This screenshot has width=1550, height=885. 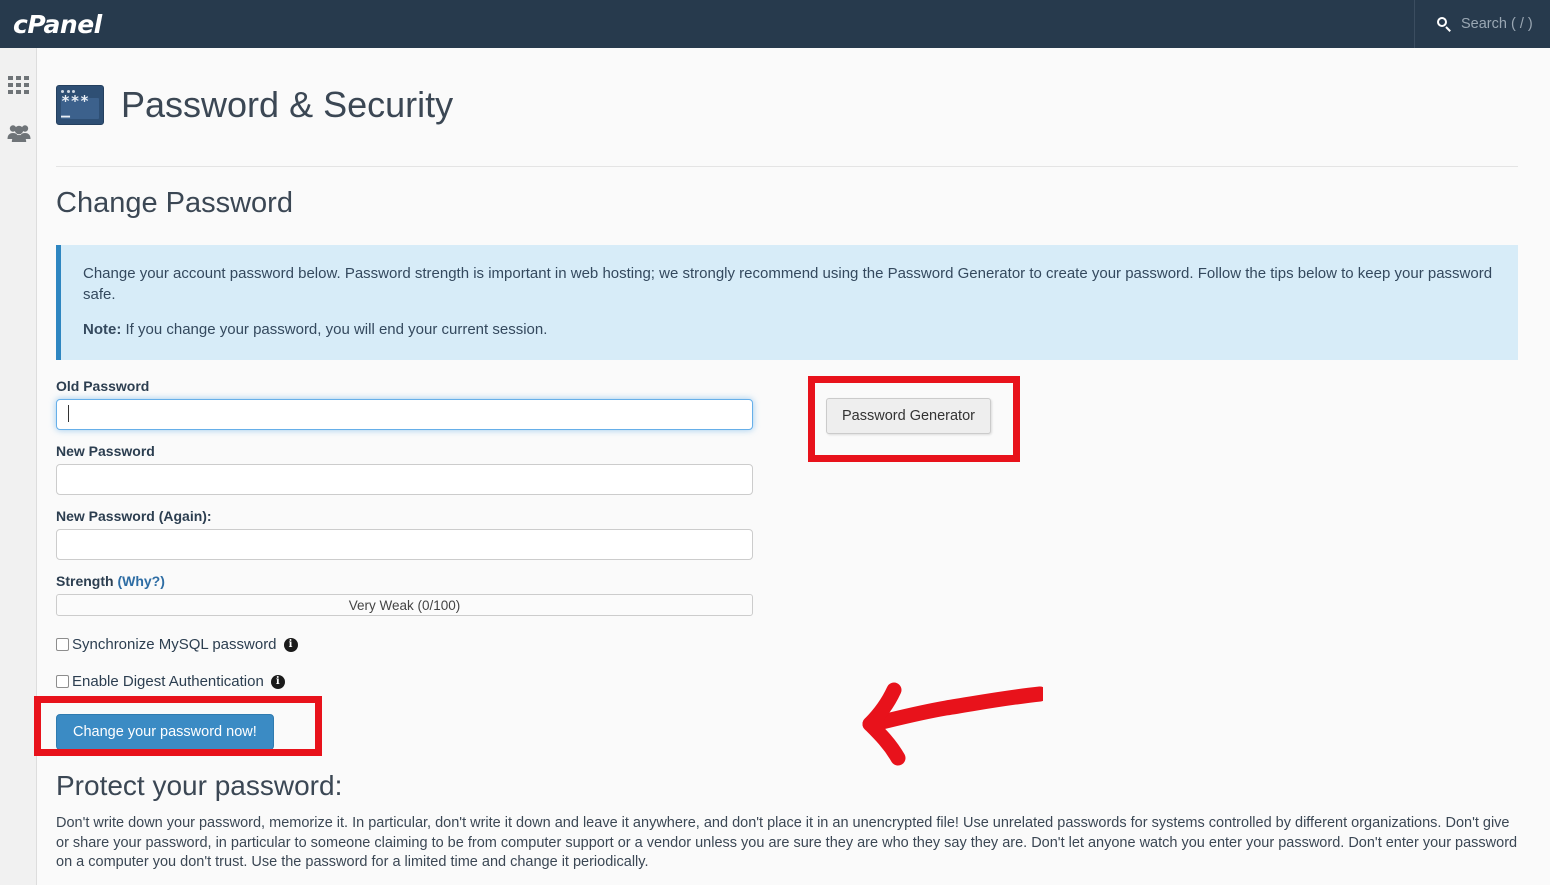 What do you see at coordinates (103, 386) in the screenshot?
I see `old-password-label: Old Password` at bounding box center [103, 386].